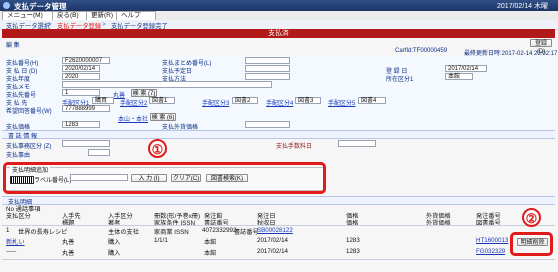  What do you see at coordinates (372, 100) in the screenshot?
I see `cat5-select: 図書4` at bounding box center [372, 100].